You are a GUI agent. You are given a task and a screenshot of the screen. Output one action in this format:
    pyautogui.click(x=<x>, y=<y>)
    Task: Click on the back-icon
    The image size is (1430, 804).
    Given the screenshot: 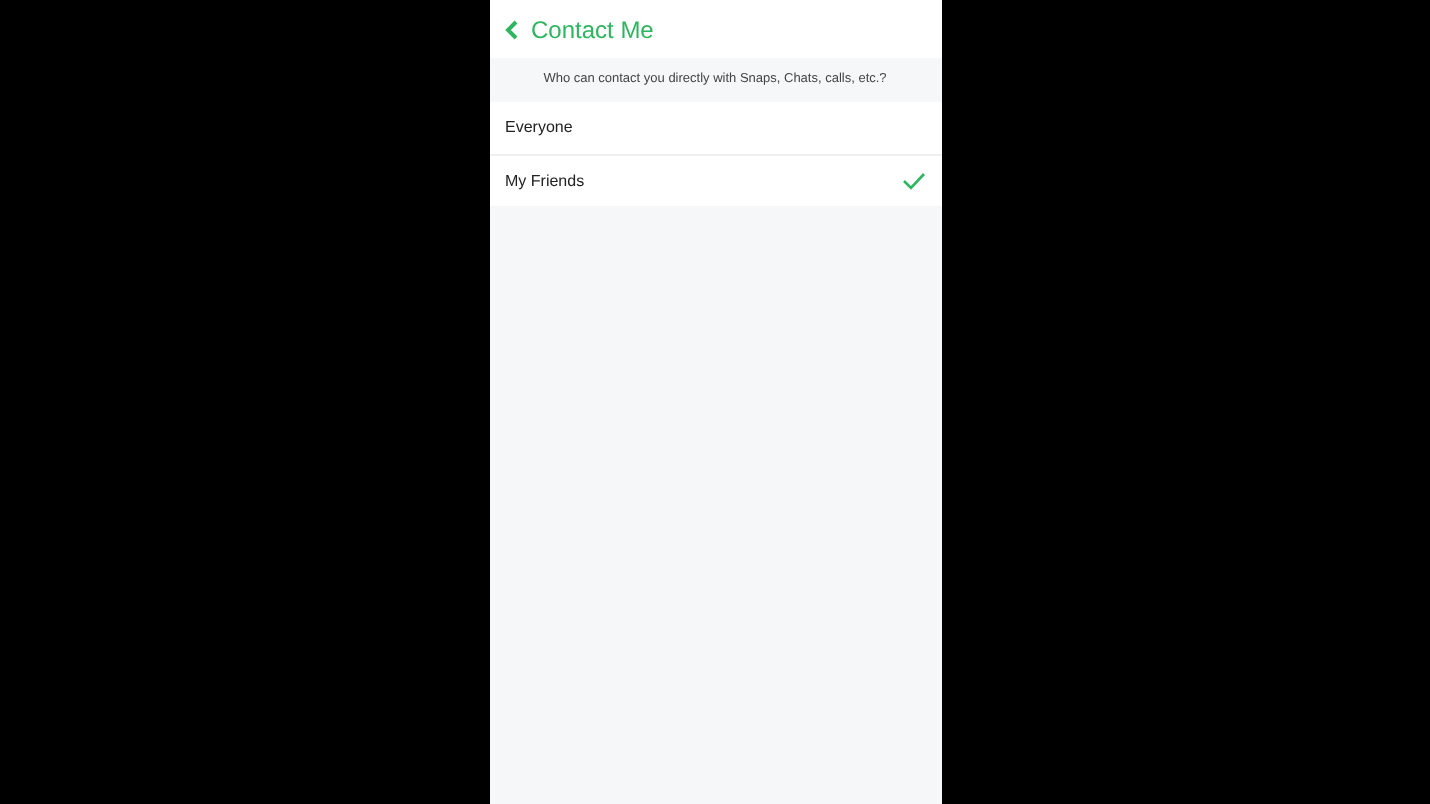 What is the action you would take?
    pyautogui.click(x=511, y=29)
    